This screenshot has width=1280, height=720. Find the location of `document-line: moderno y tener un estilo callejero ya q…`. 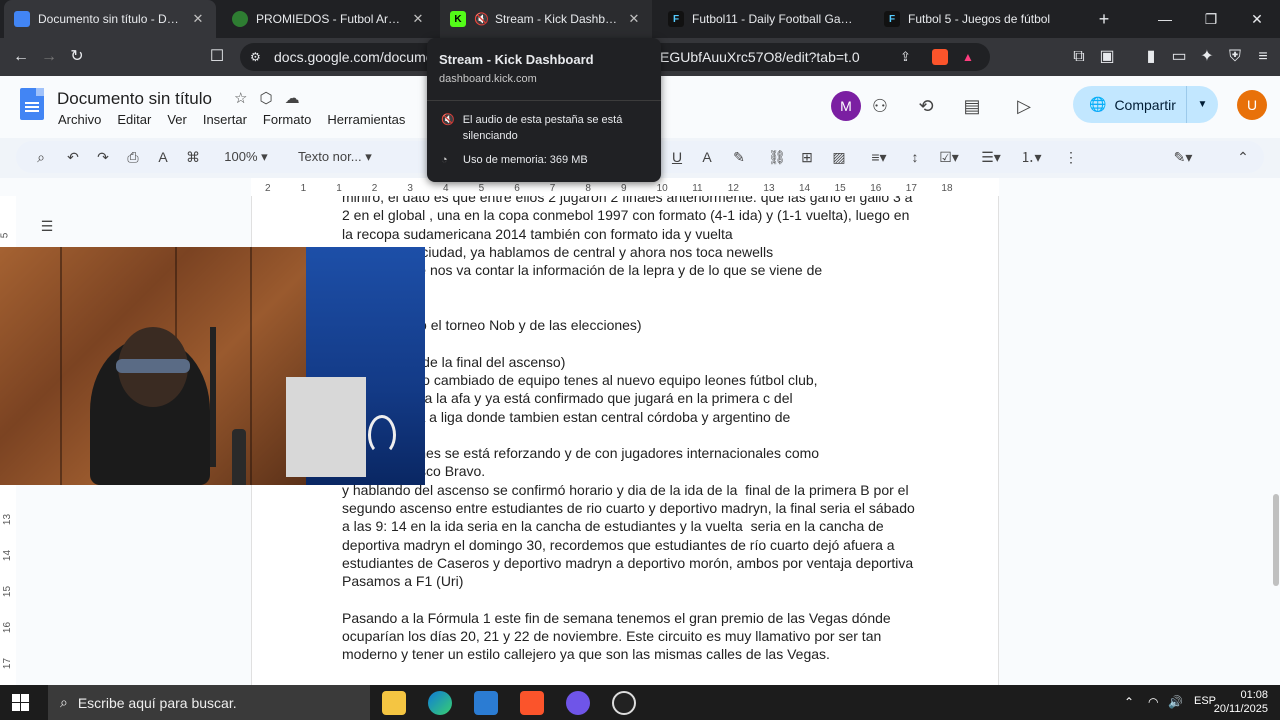

document-line: moderno y tener un estilo callejero ya q… is located at coordinates (629, 654).